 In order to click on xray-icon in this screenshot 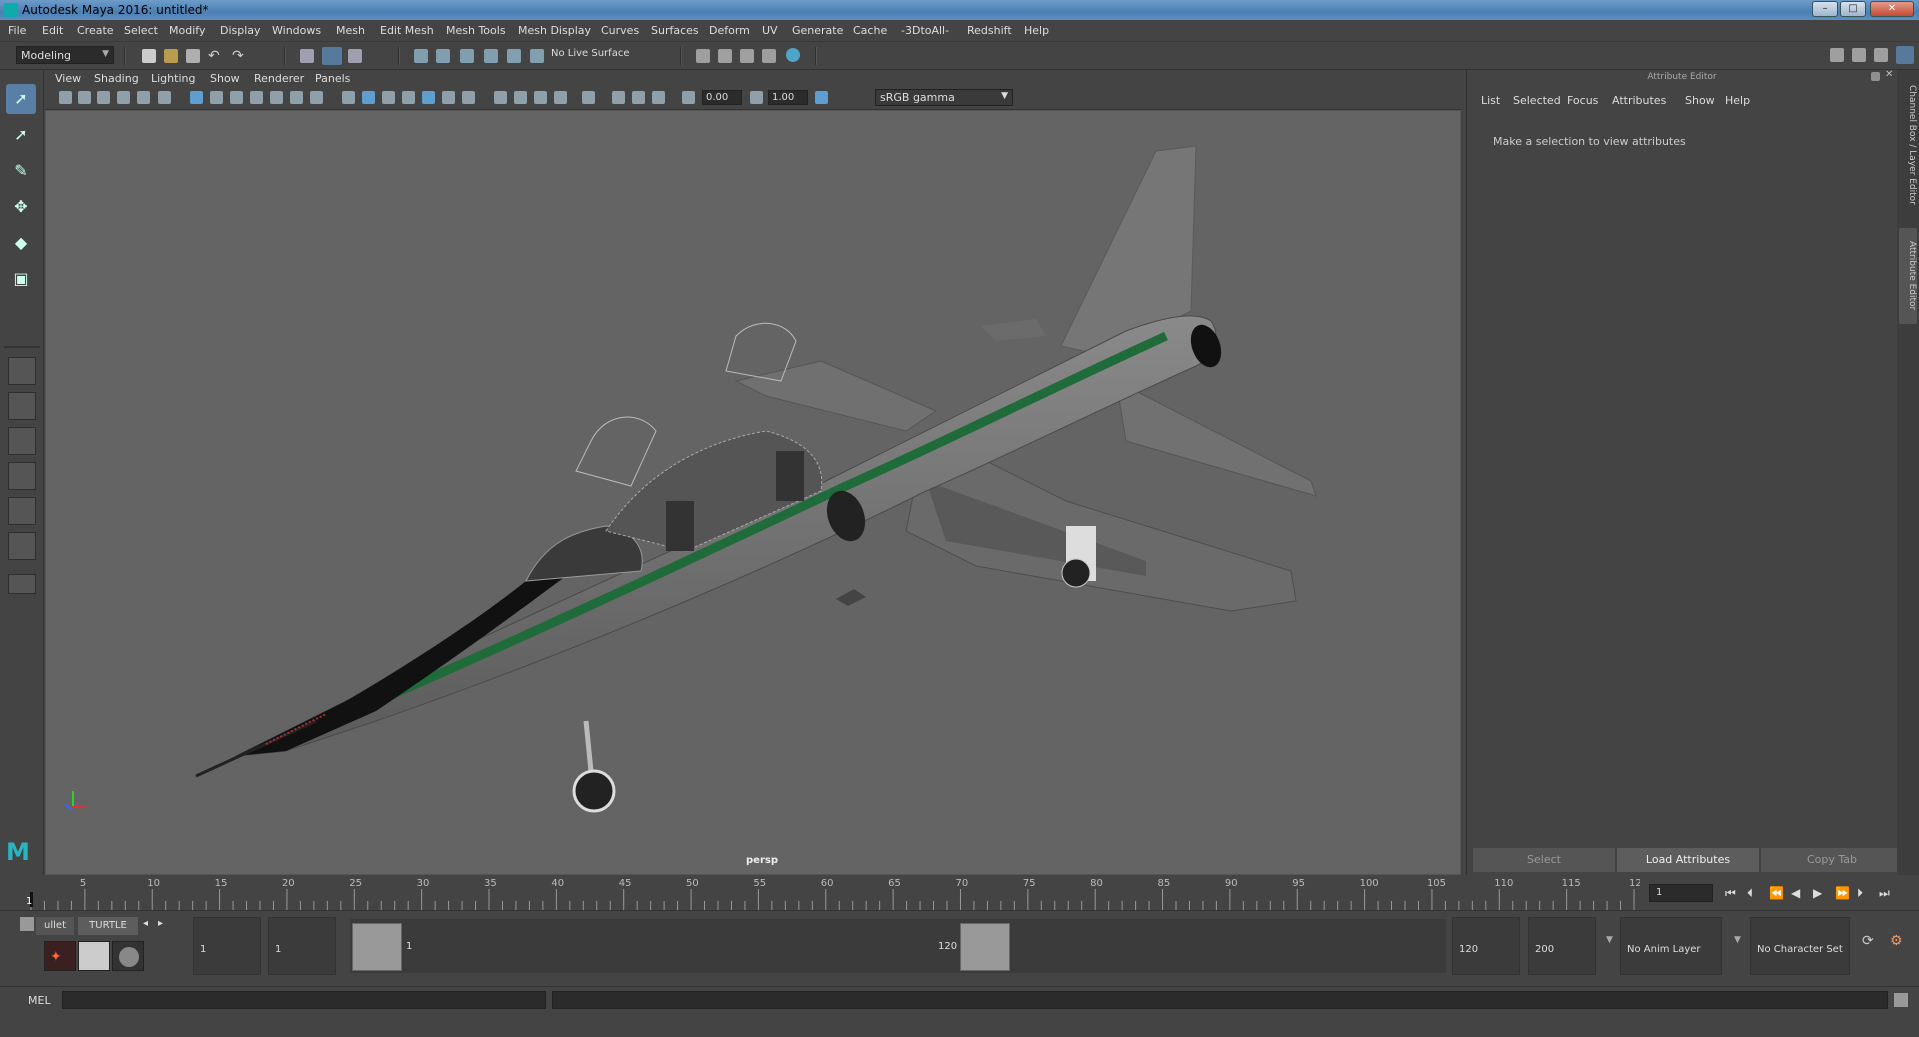, I will do `click(618, 97)`.